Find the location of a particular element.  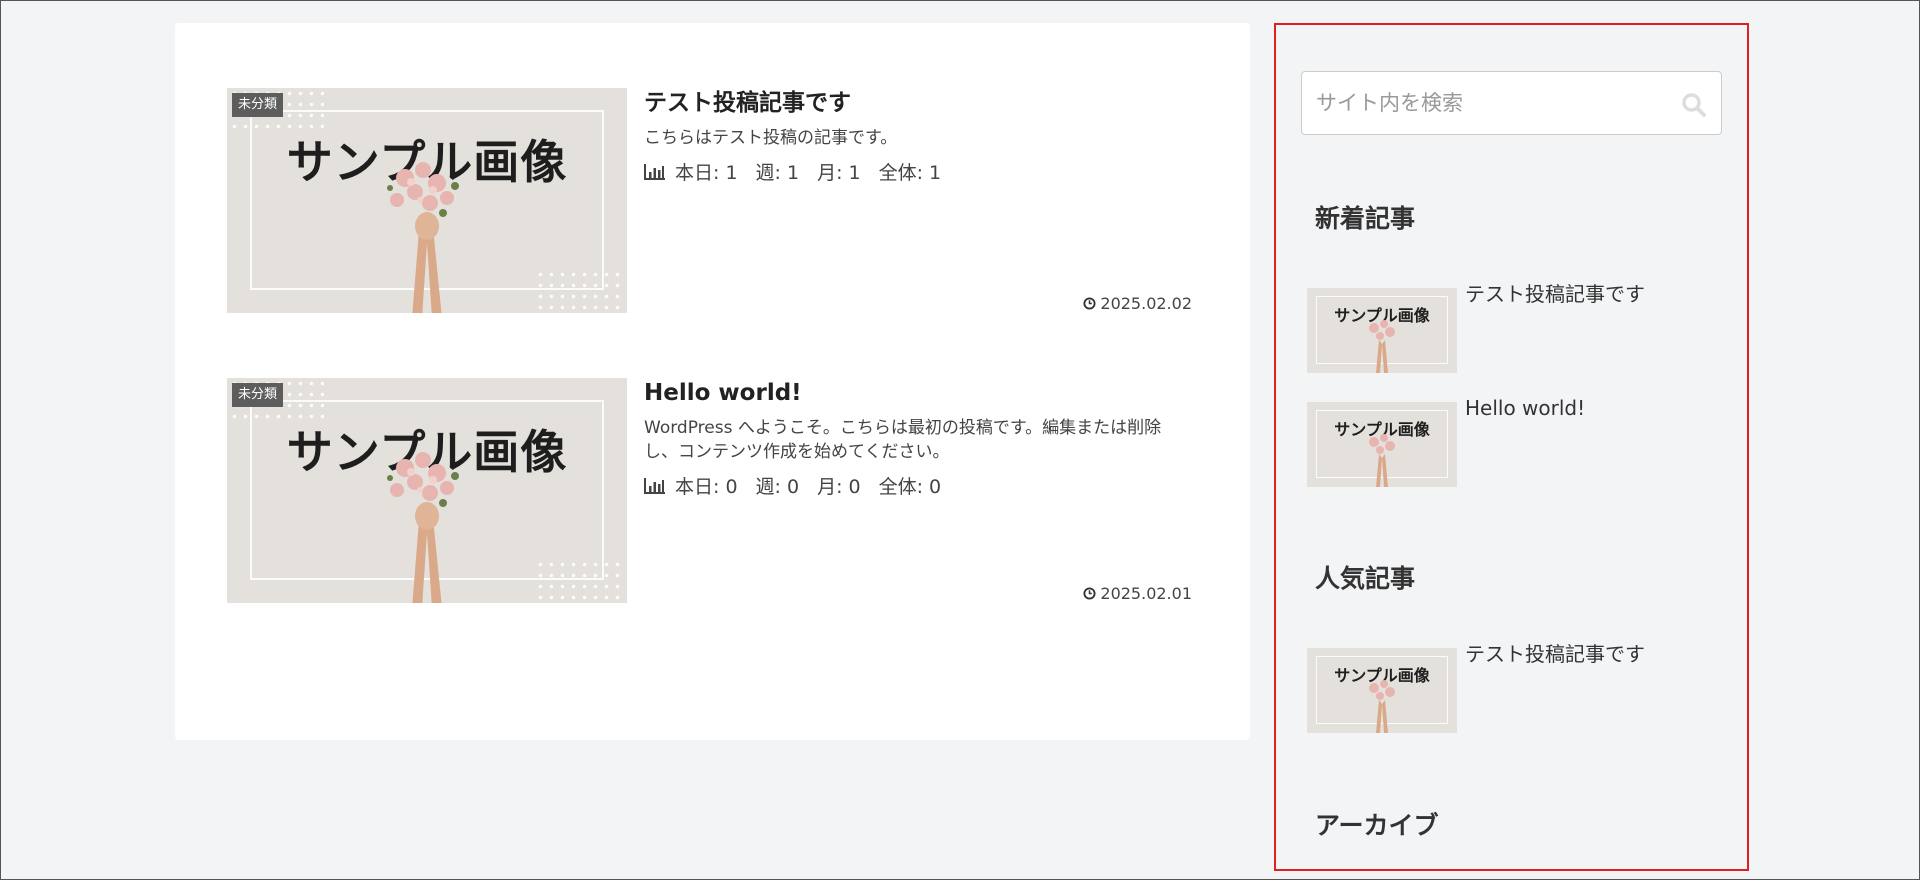

stat-total: 全体: 0 is located at coordinates (910, 487).